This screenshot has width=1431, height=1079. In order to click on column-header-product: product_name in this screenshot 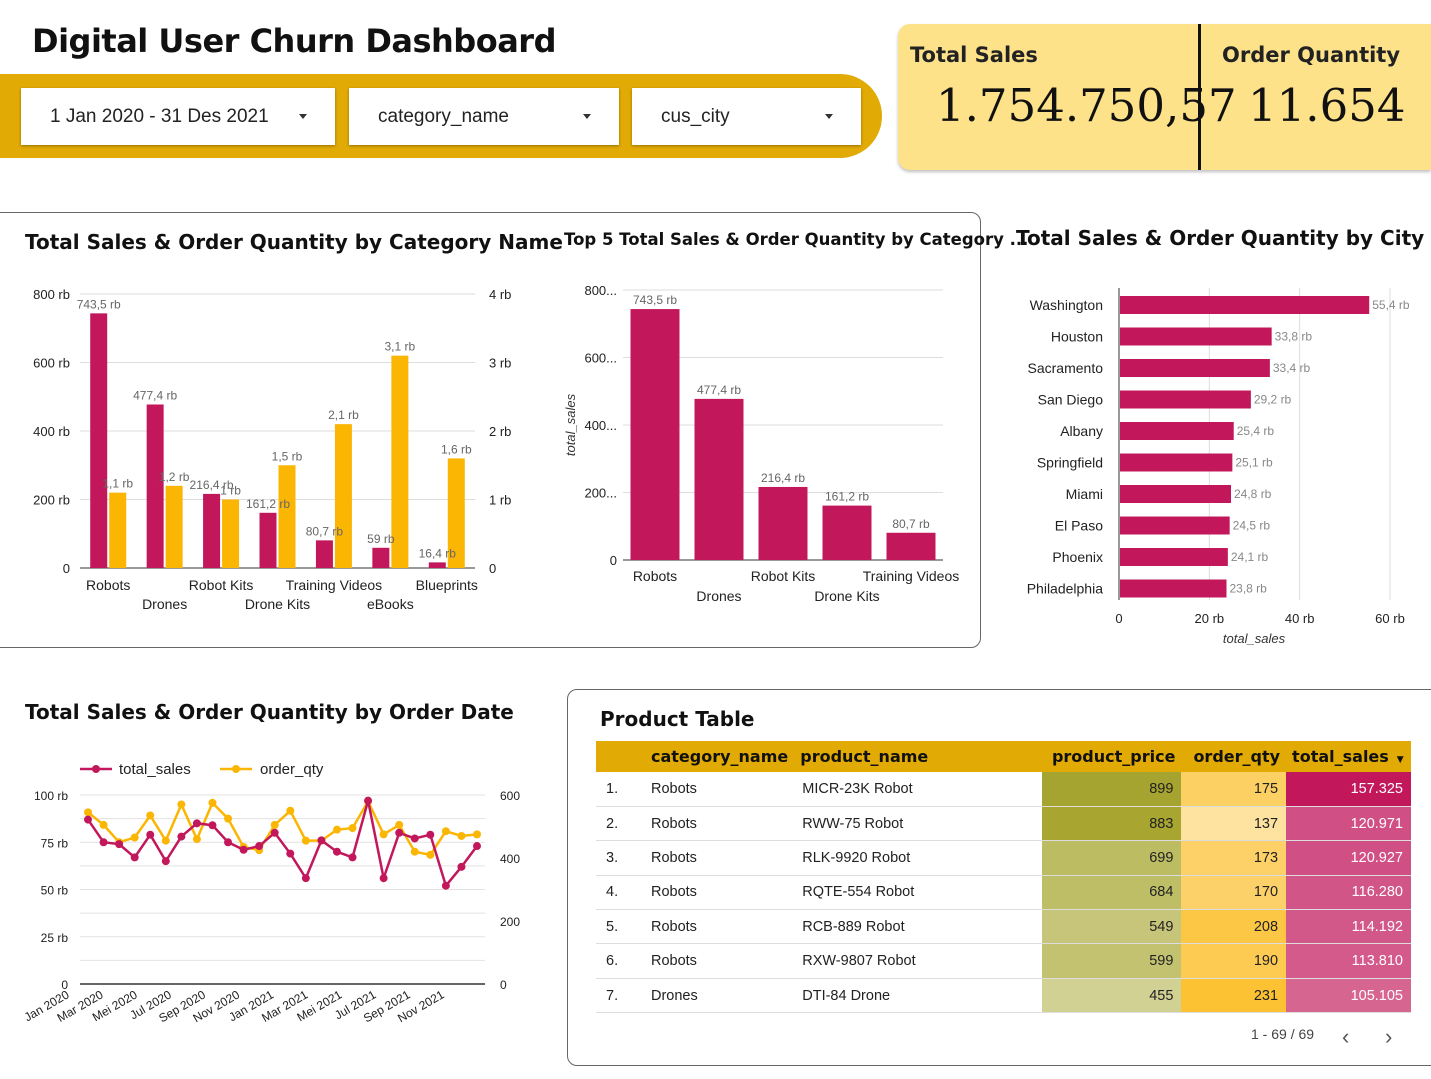, I will do `click(918, 756)`.